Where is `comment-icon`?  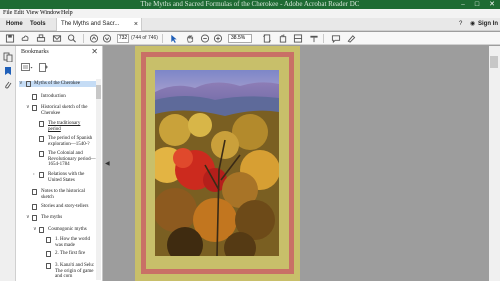 comment-icon is located at coordinates (336, 38).